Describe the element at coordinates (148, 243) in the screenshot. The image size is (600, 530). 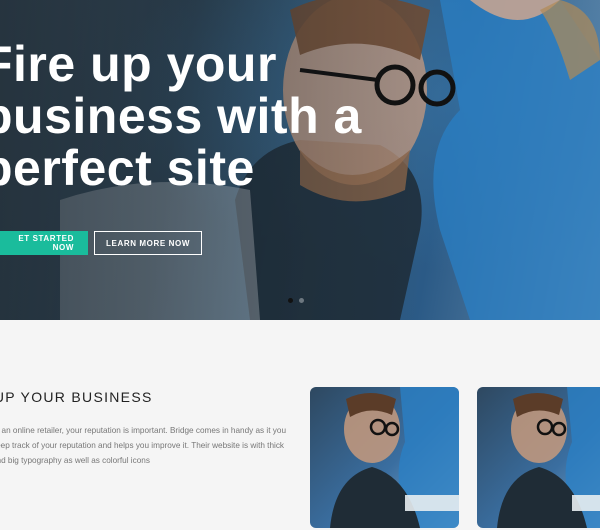
I see `learn-more-button: LEARN MORE NOW` at that location.